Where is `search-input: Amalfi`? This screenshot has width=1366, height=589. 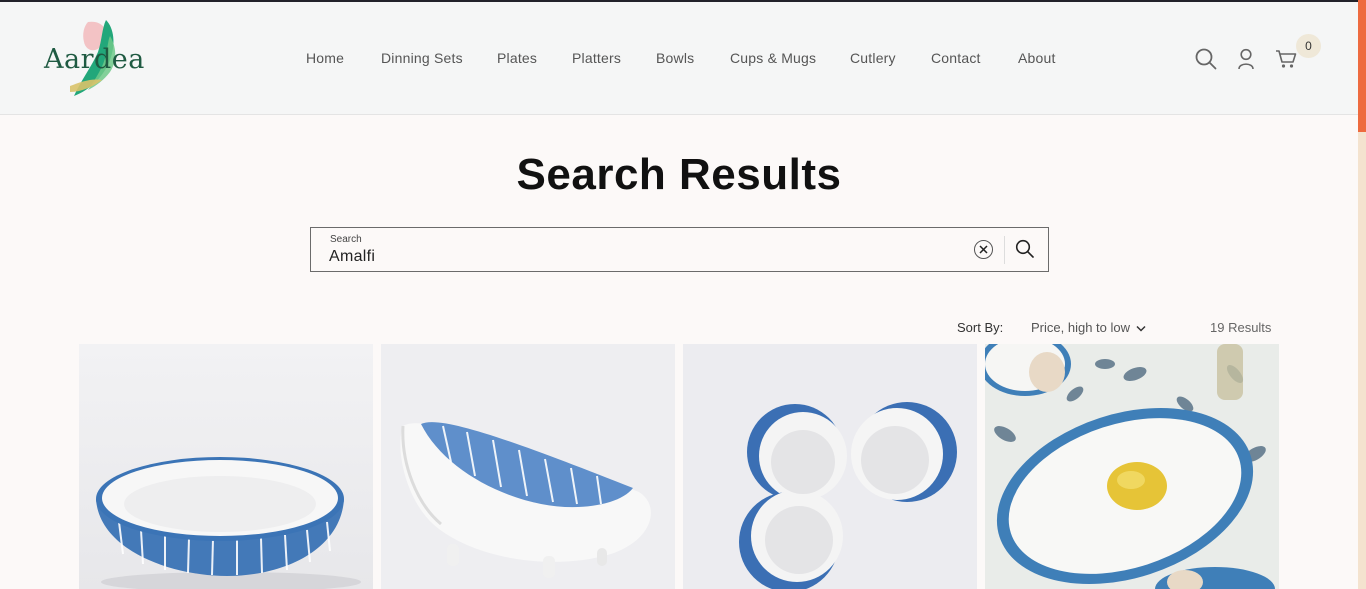 search-input: Amalfi is located at coordinates (352, 257).